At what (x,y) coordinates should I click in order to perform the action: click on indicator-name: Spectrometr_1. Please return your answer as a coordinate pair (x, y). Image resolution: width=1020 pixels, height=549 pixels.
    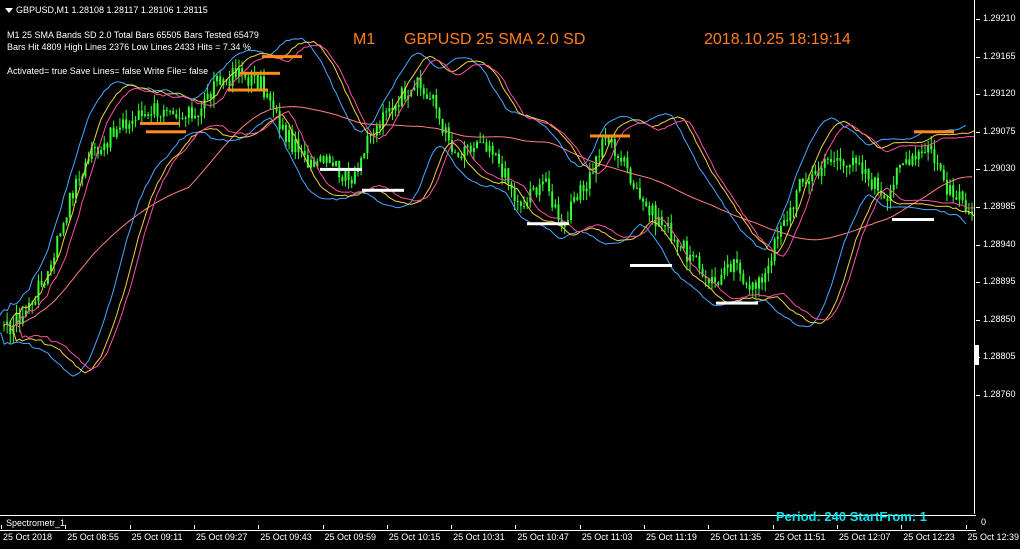
    Looking at the image, I should click on (36, 523).